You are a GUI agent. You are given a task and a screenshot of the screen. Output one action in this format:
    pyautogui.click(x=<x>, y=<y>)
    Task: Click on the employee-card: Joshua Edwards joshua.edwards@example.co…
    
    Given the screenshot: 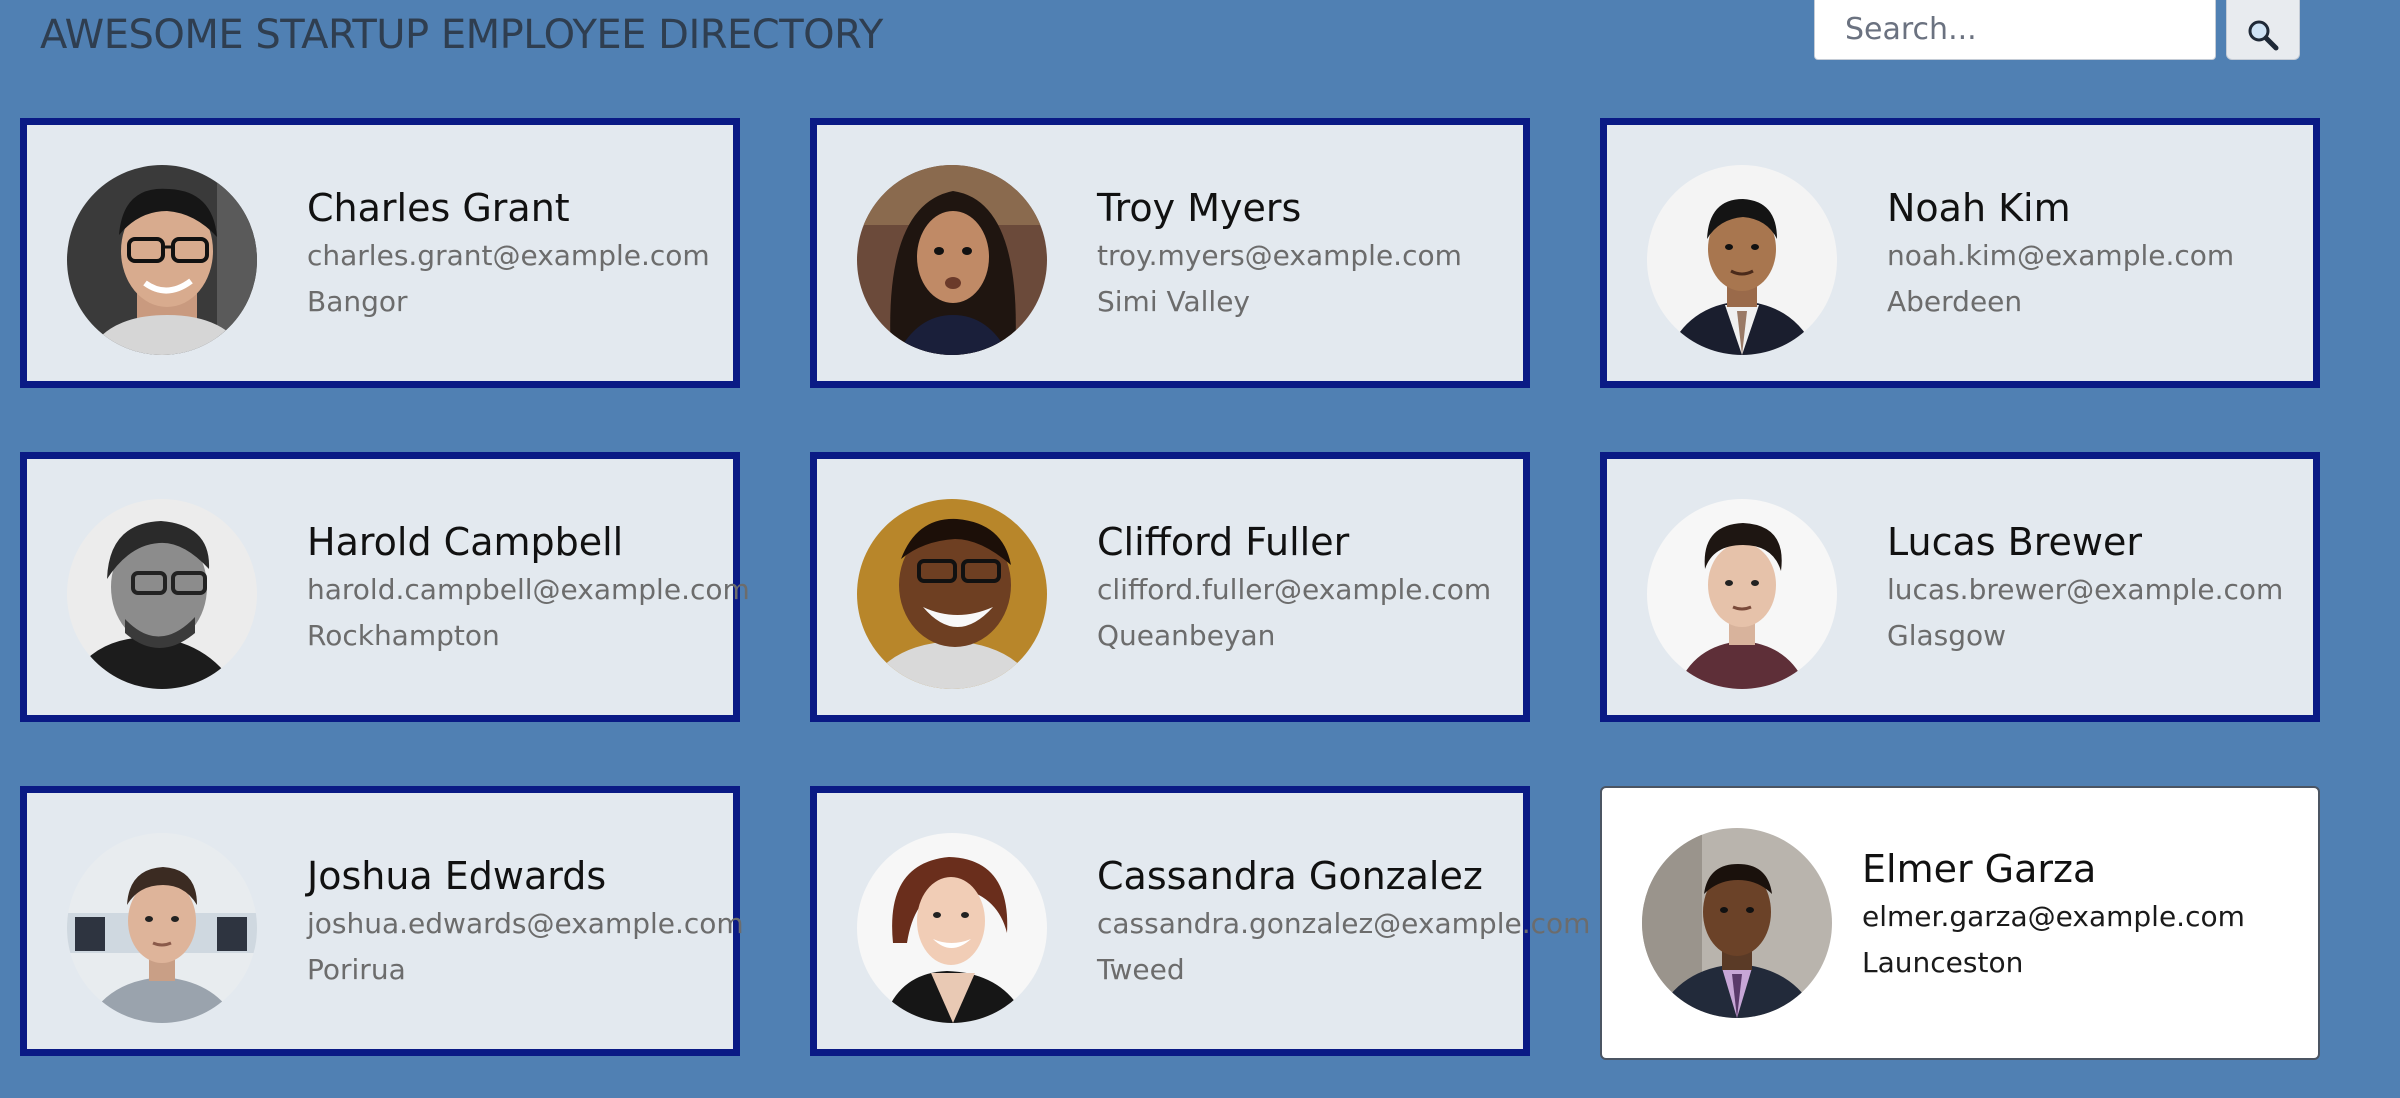 What is the action you would take?
    pyautogui.click(x=382, y=921)
    